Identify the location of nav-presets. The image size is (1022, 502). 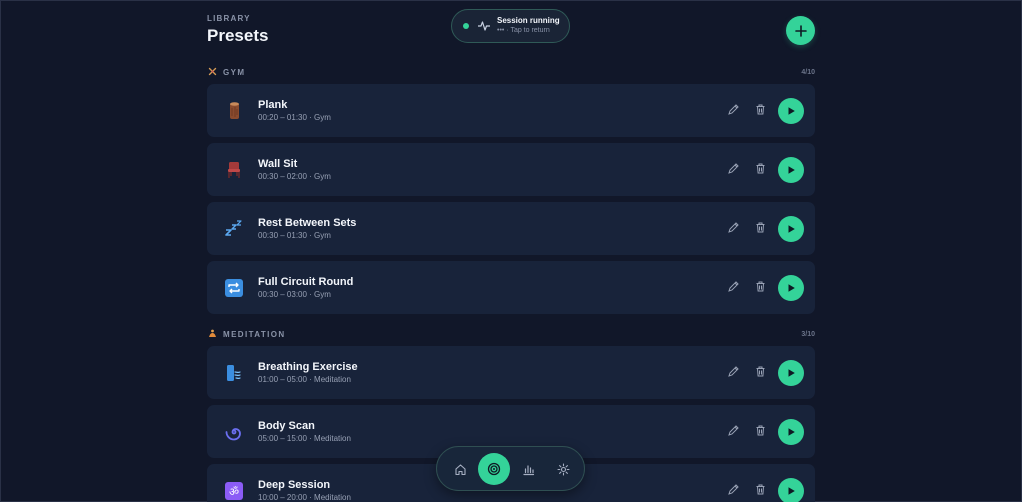
(494, 469).